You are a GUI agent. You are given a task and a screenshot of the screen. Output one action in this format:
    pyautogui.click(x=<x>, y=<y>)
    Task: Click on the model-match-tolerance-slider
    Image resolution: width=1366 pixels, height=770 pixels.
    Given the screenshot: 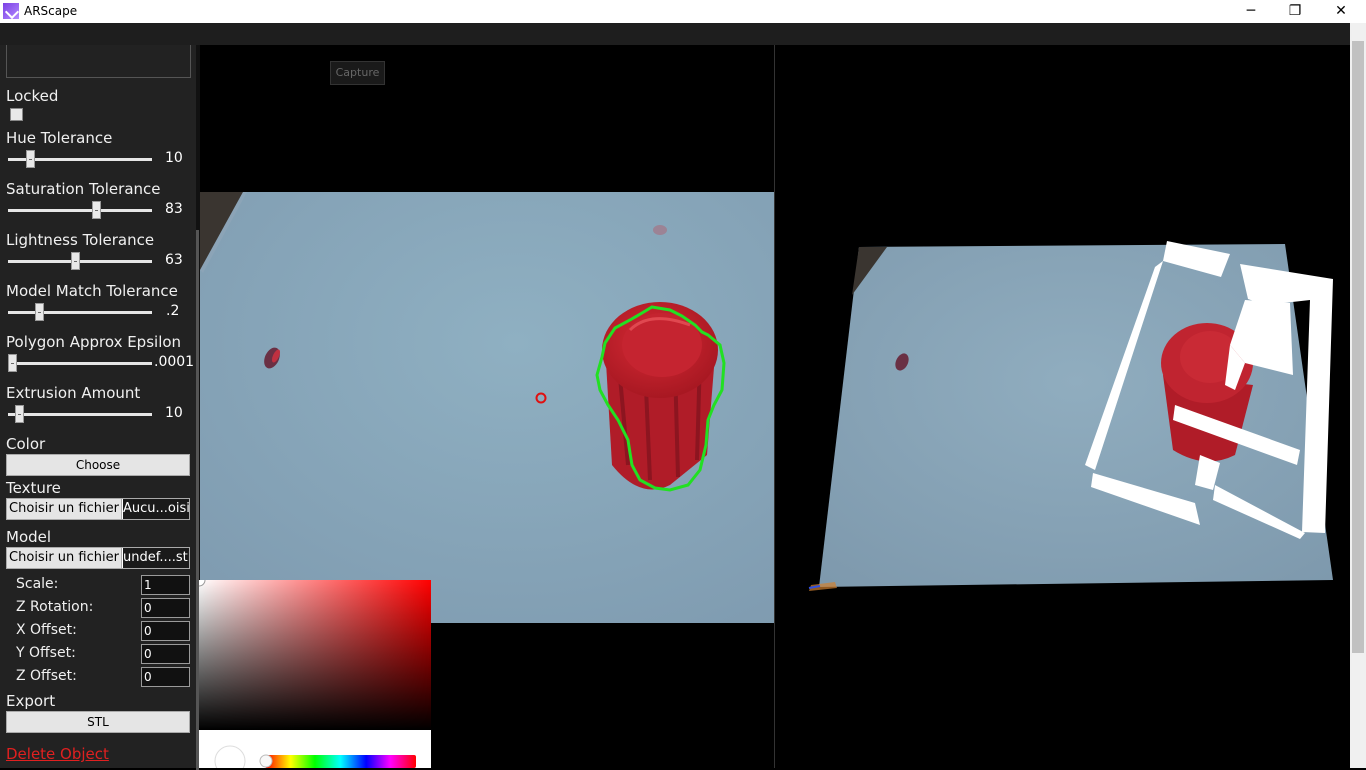 What is the action you would take?
    pyautogui.click(x=80, y=312)
    